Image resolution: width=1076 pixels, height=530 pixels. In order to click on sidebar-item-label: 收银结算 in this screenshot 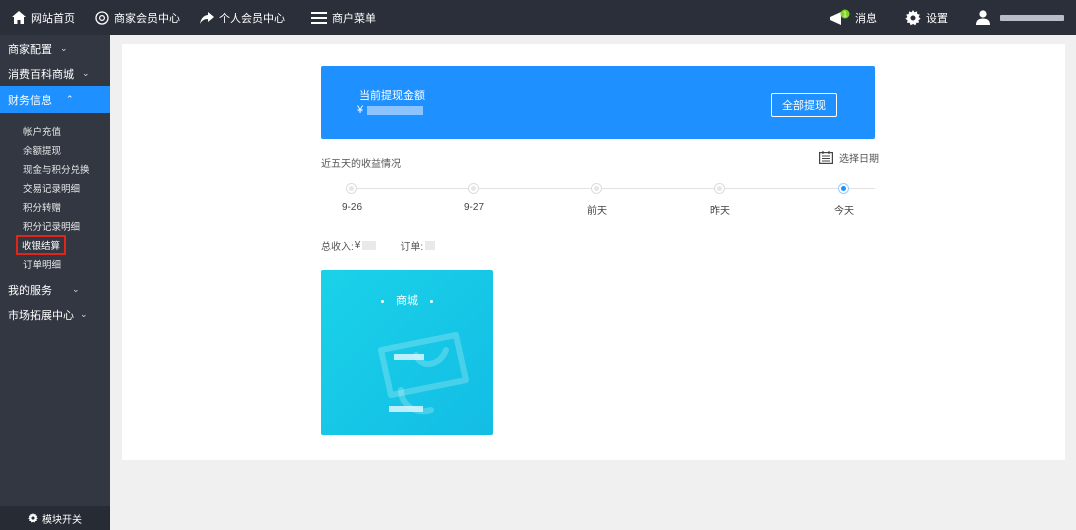, I will do `click(41, 244)`.